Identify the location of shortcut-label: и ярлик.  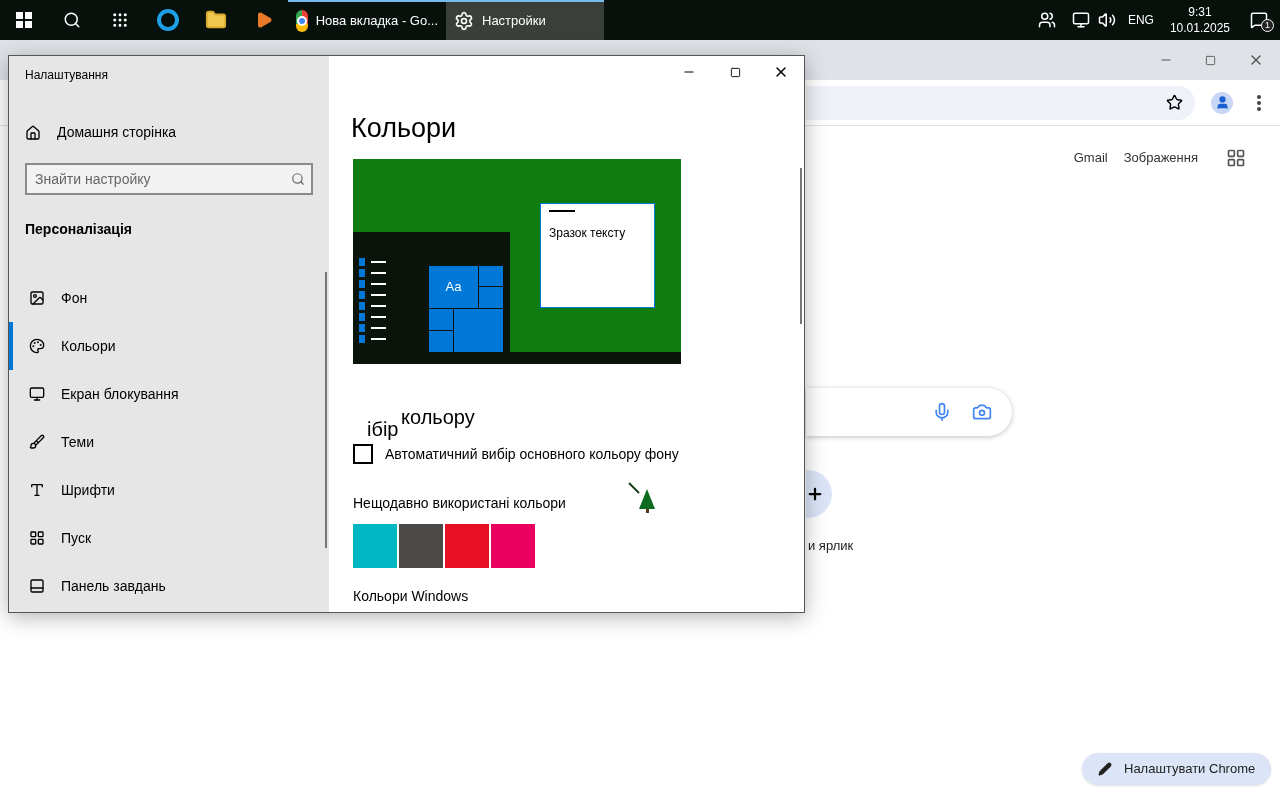
(831, 546).